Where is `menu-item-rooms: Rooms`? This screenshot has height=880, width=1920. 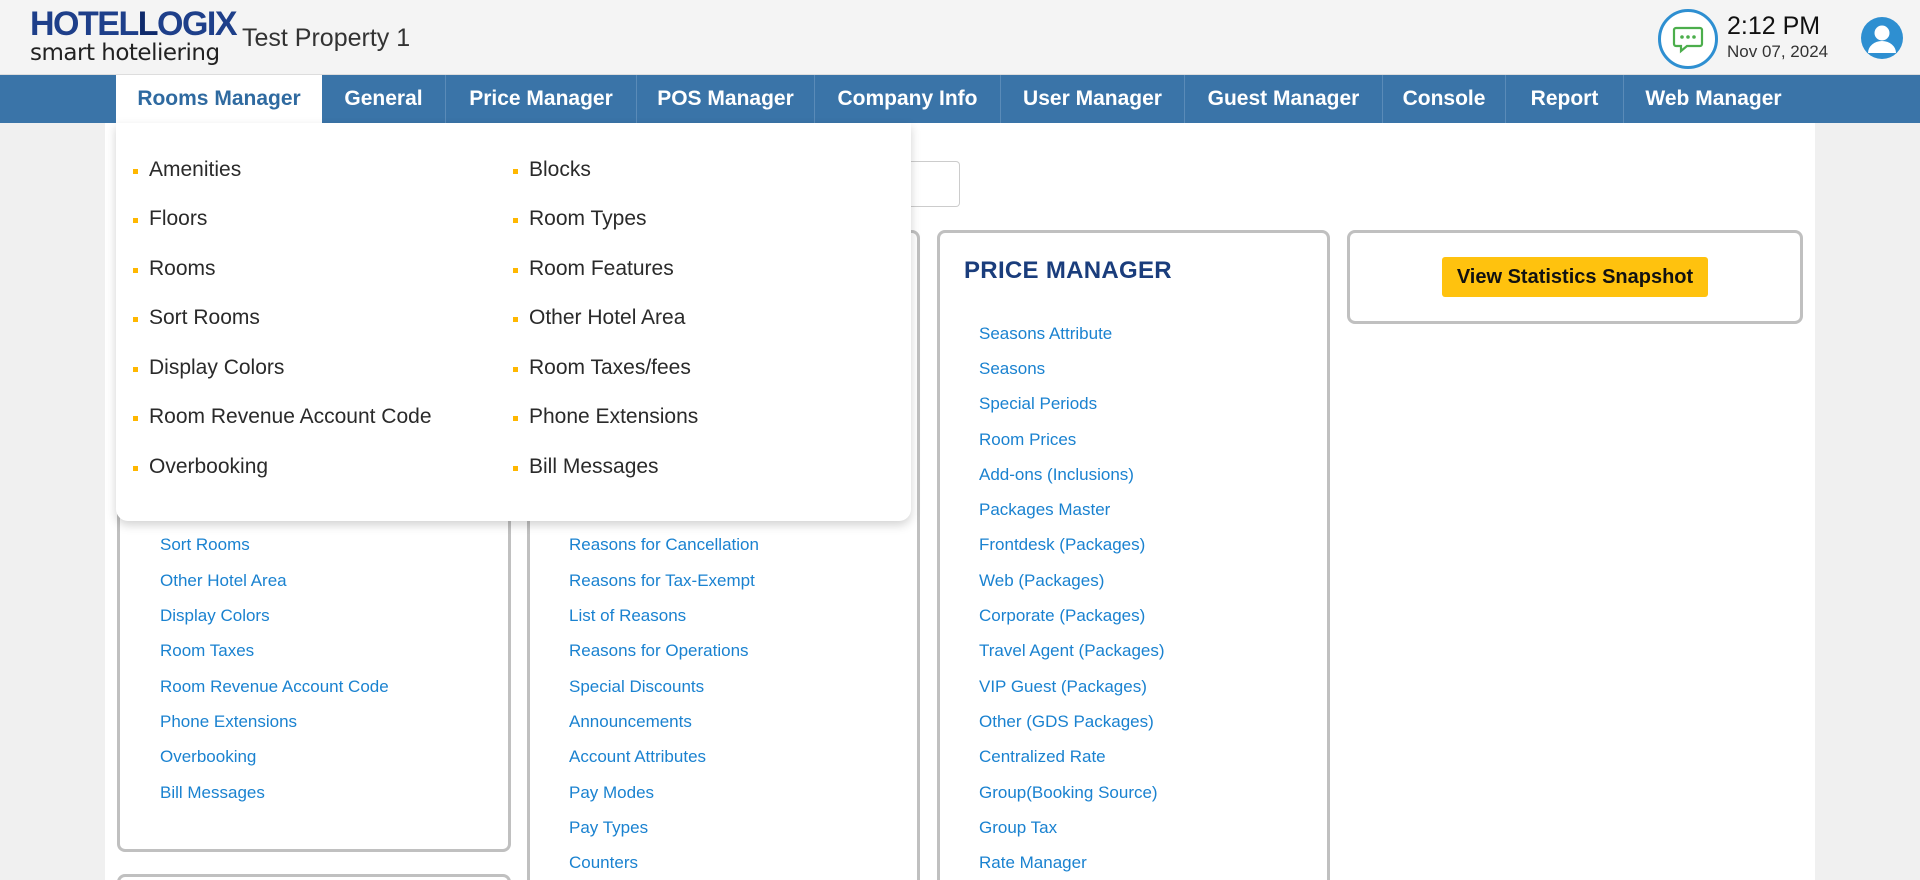
menu-item-rooms: Rooms is located at coordinates (182, 269).